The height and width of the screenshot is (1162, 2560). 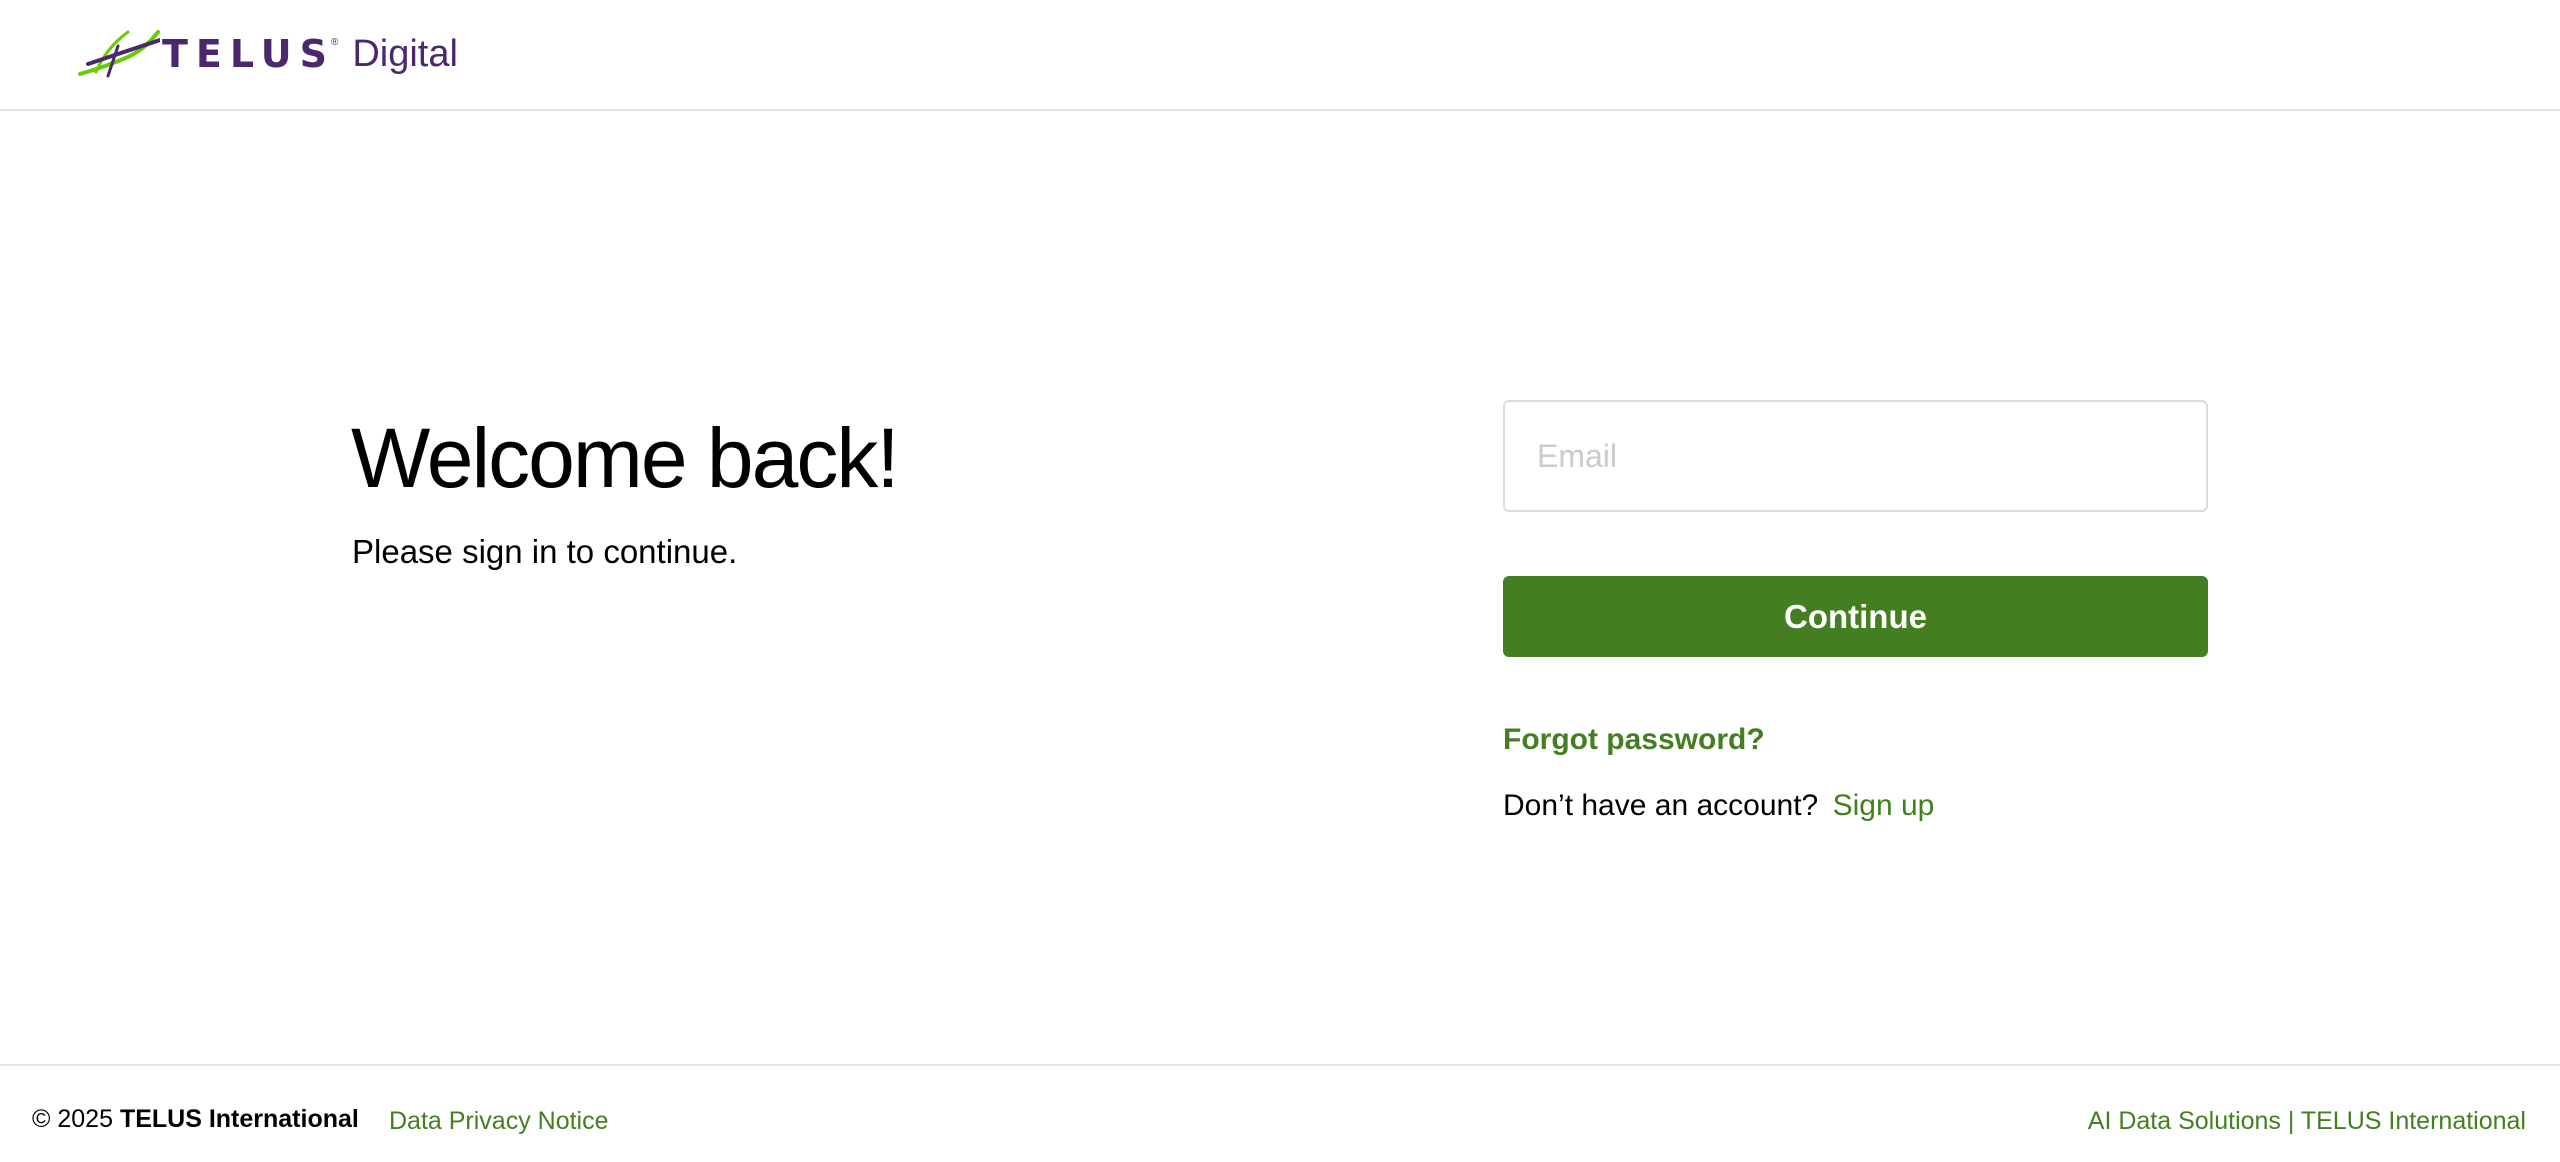 What do you see at coordinates (405, 53) in the screenshot?
I see `logo-product-text: Digital` at bounding box center [405, 53].